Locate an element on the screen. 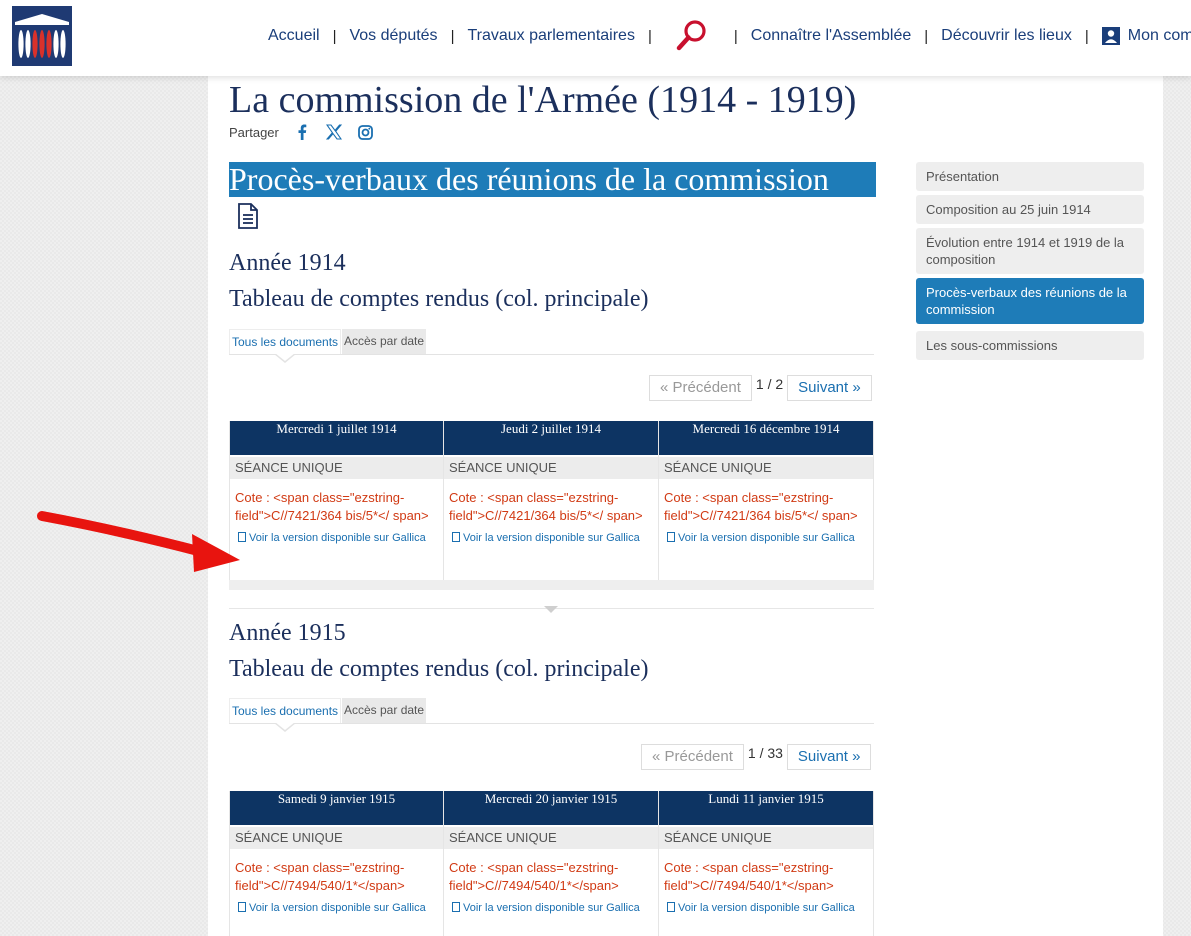  facebook-icon is located at coordinates (302, 132).